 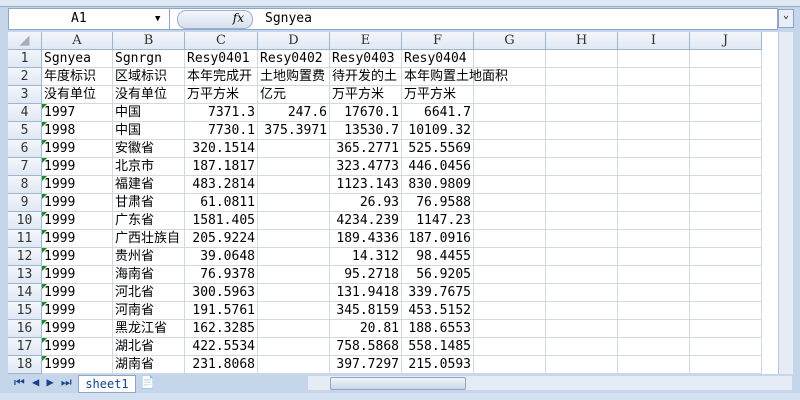 I want to click on cell-H11, so click(x=582, y=239).